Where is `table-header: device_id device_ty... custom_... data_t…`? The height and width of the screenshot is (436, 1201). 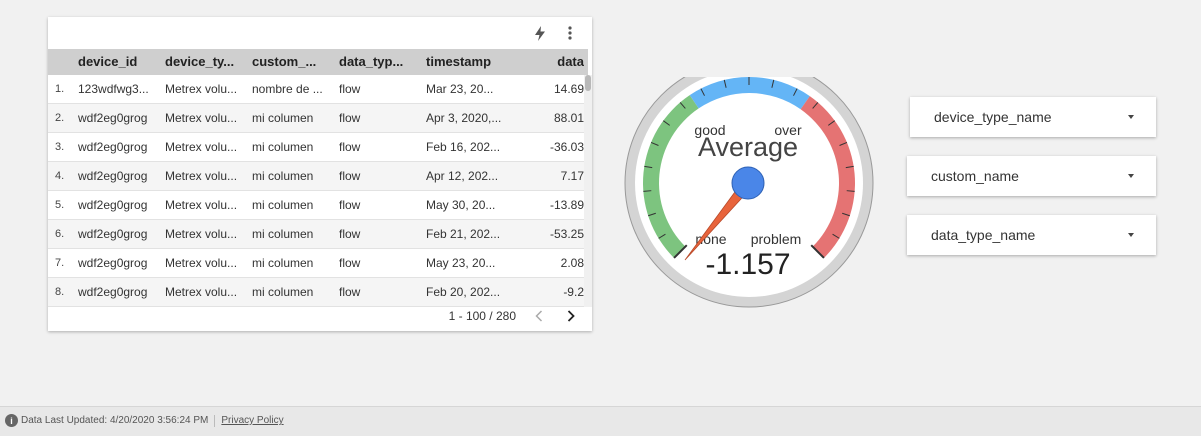 table-header: device_id device_ty... custom_... data_t… is located at coordinates (318, 62).